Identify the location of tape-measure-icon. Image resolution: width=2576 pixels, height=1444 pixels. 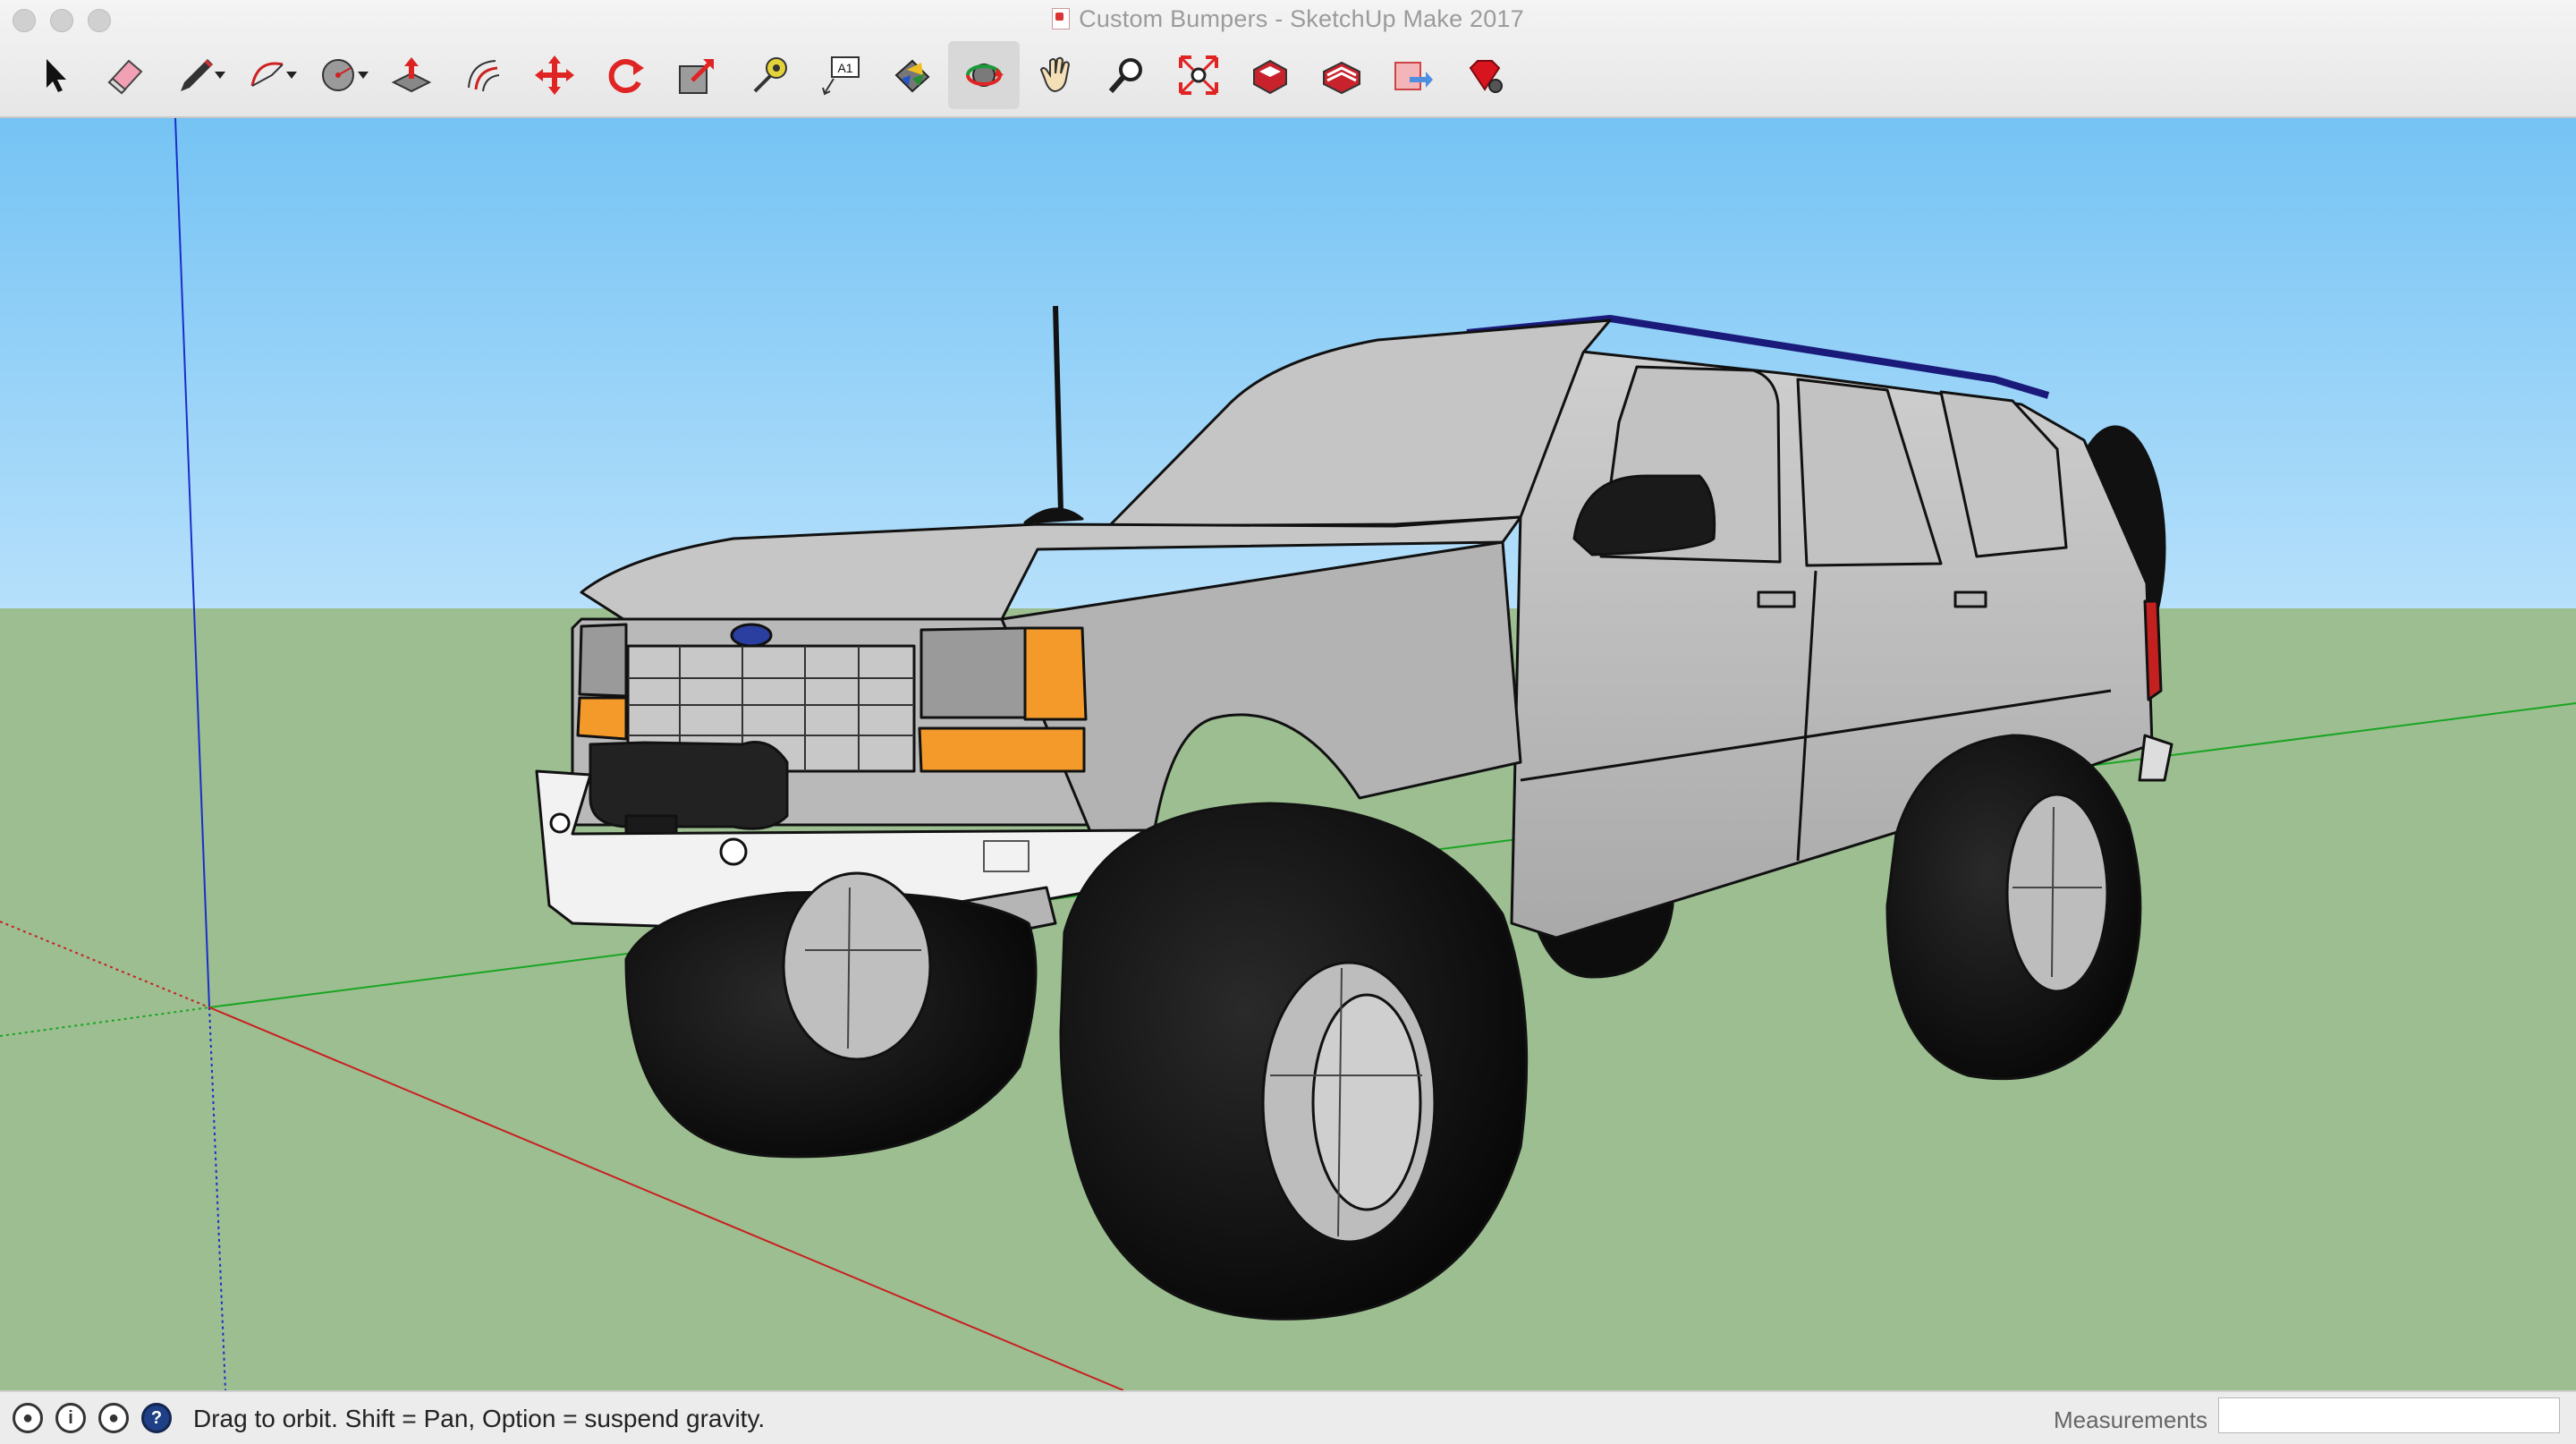
(770, 75).